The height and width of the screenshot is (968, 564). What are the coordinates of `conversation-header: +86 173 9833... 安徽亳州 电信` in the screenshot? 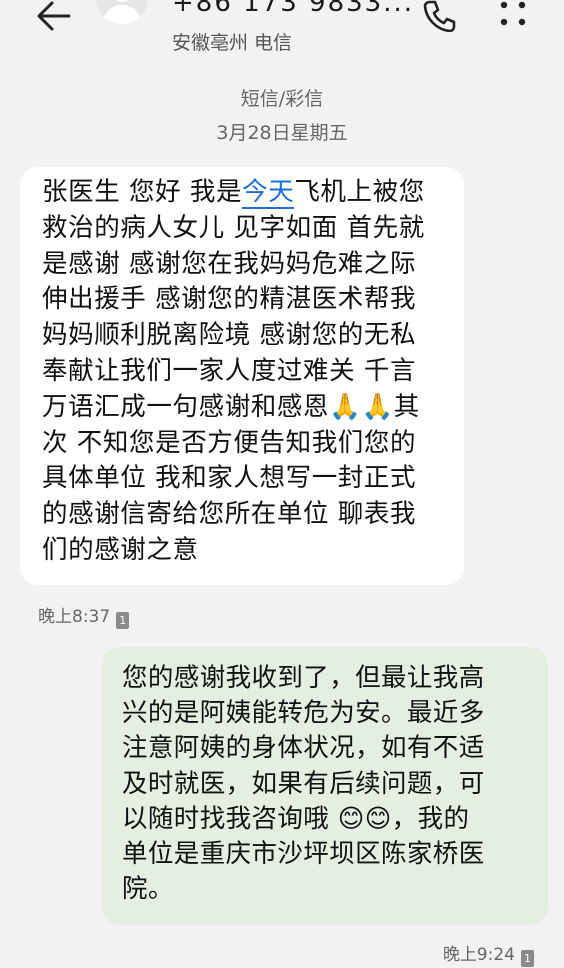 It's located at (282, 35).